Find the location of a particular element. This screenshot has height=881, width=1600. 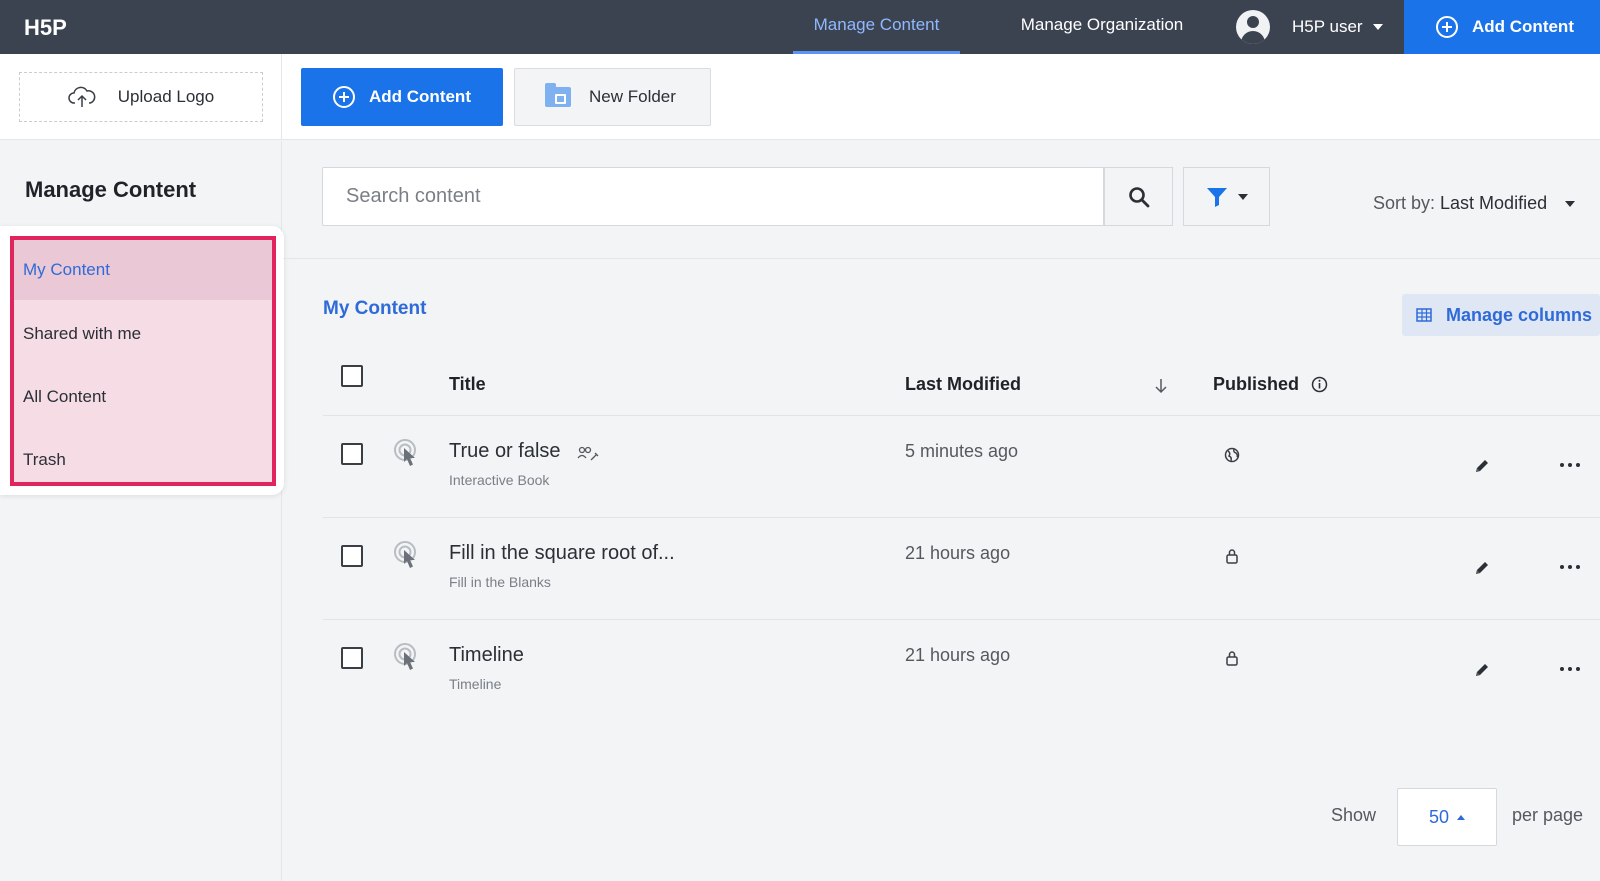

column-header-published: Published is located at coordinates (1256, 384).